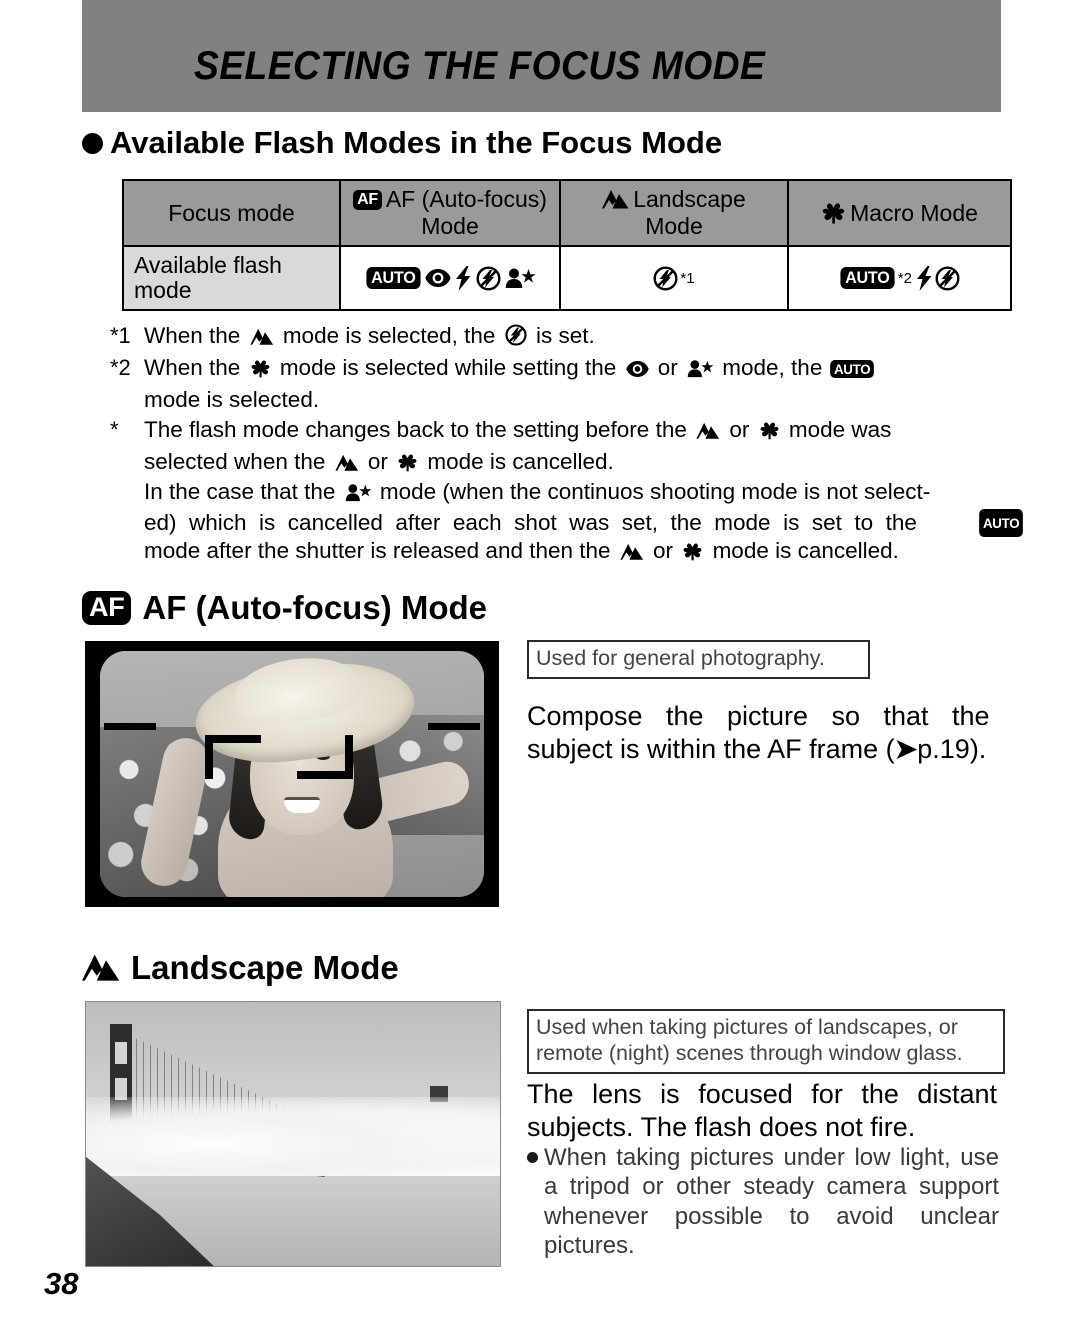  I want to click on viewfinder-image, so click(292, 774).